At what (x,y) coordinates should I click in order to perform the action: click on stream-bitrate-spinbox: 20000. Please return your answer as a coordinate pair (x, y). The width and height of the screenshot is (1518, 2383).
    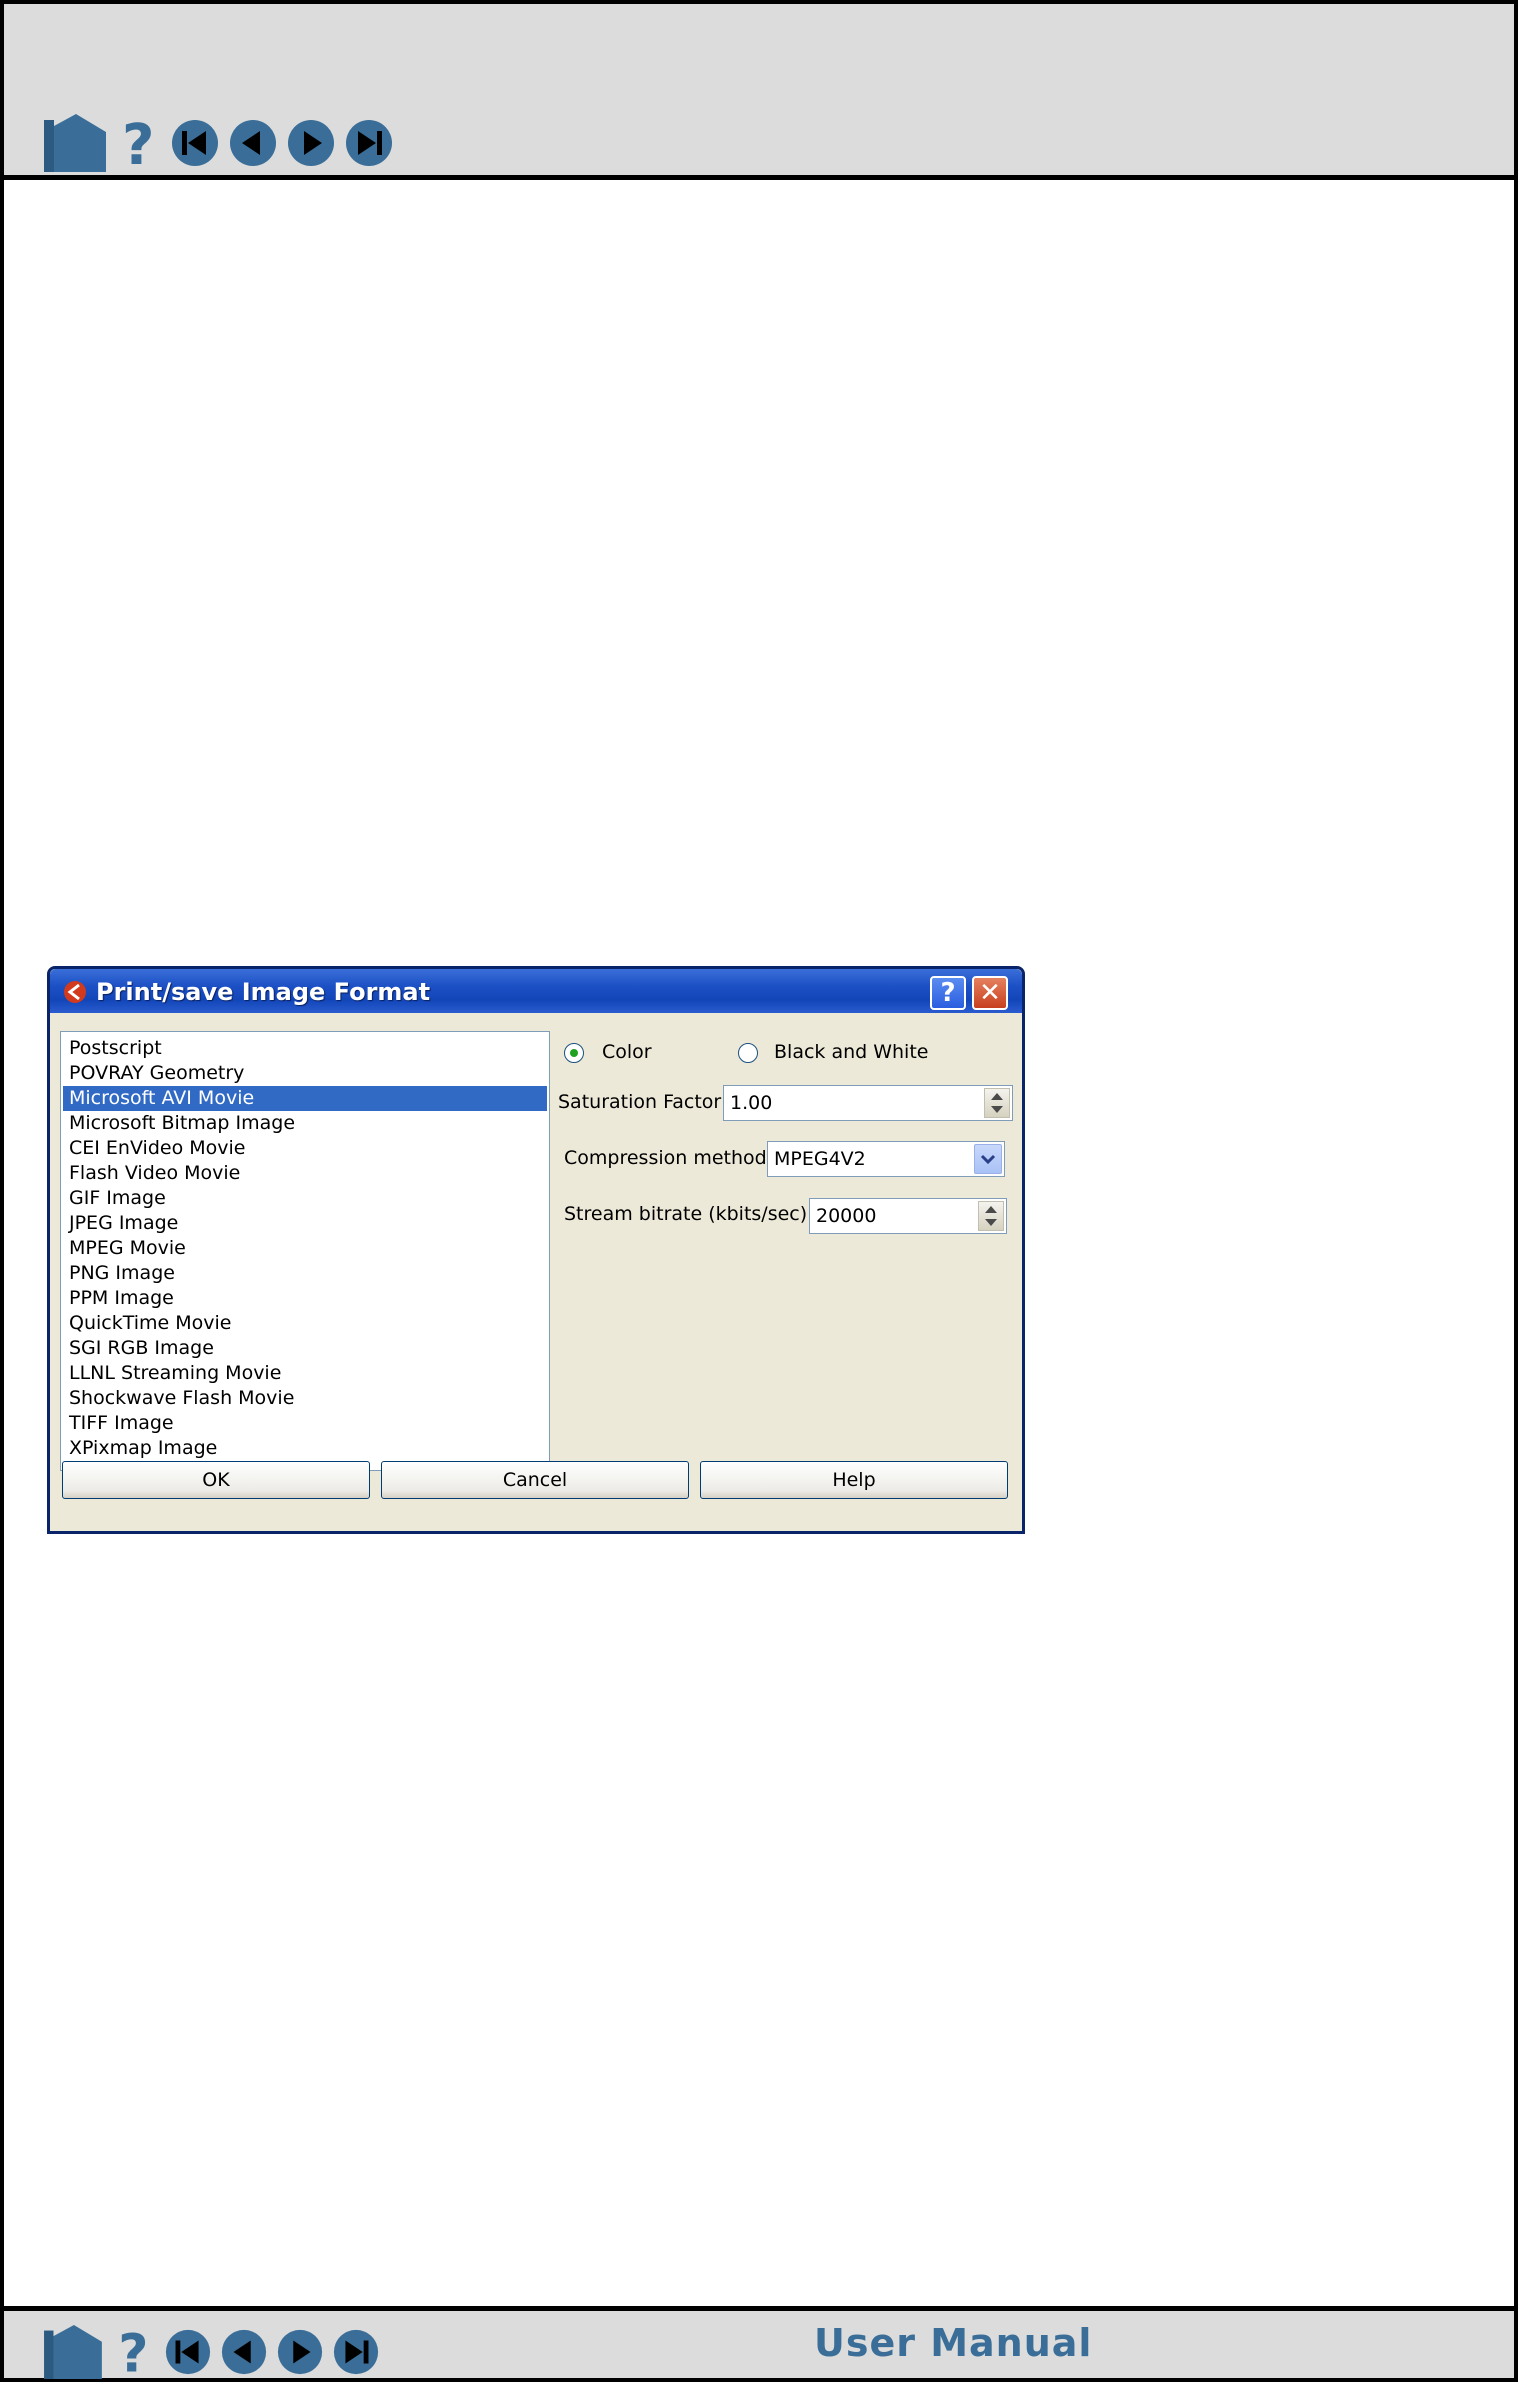
    Looking at the image, I should click on (908, 1216).